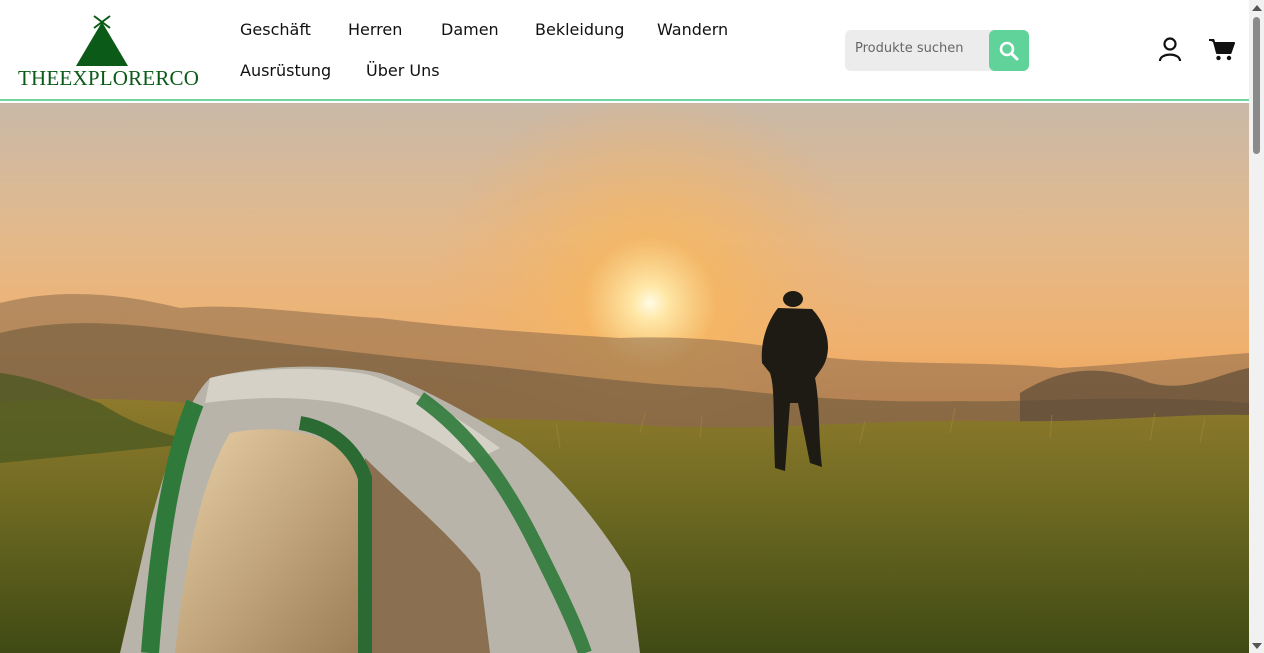 Image resolution: width=1264 pixels, height=653 pixels. What do you see at coordinates (285, 70) in the screenshot?
I see `nav-item-ausruestung: Ausrüstung` at bounding box center [285, 70].